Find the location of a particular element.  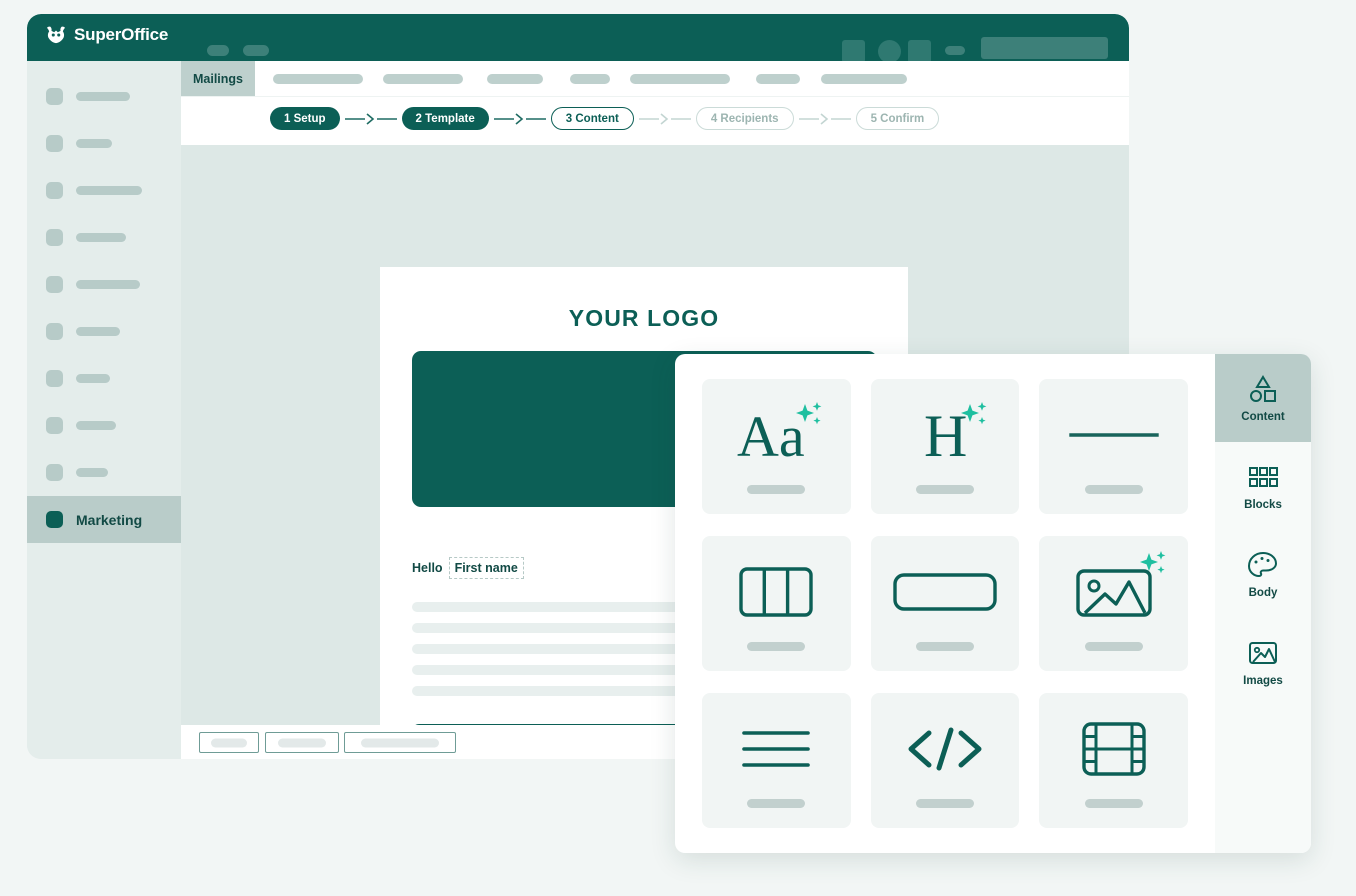

block-card-html is located at coordinates (945, 760).